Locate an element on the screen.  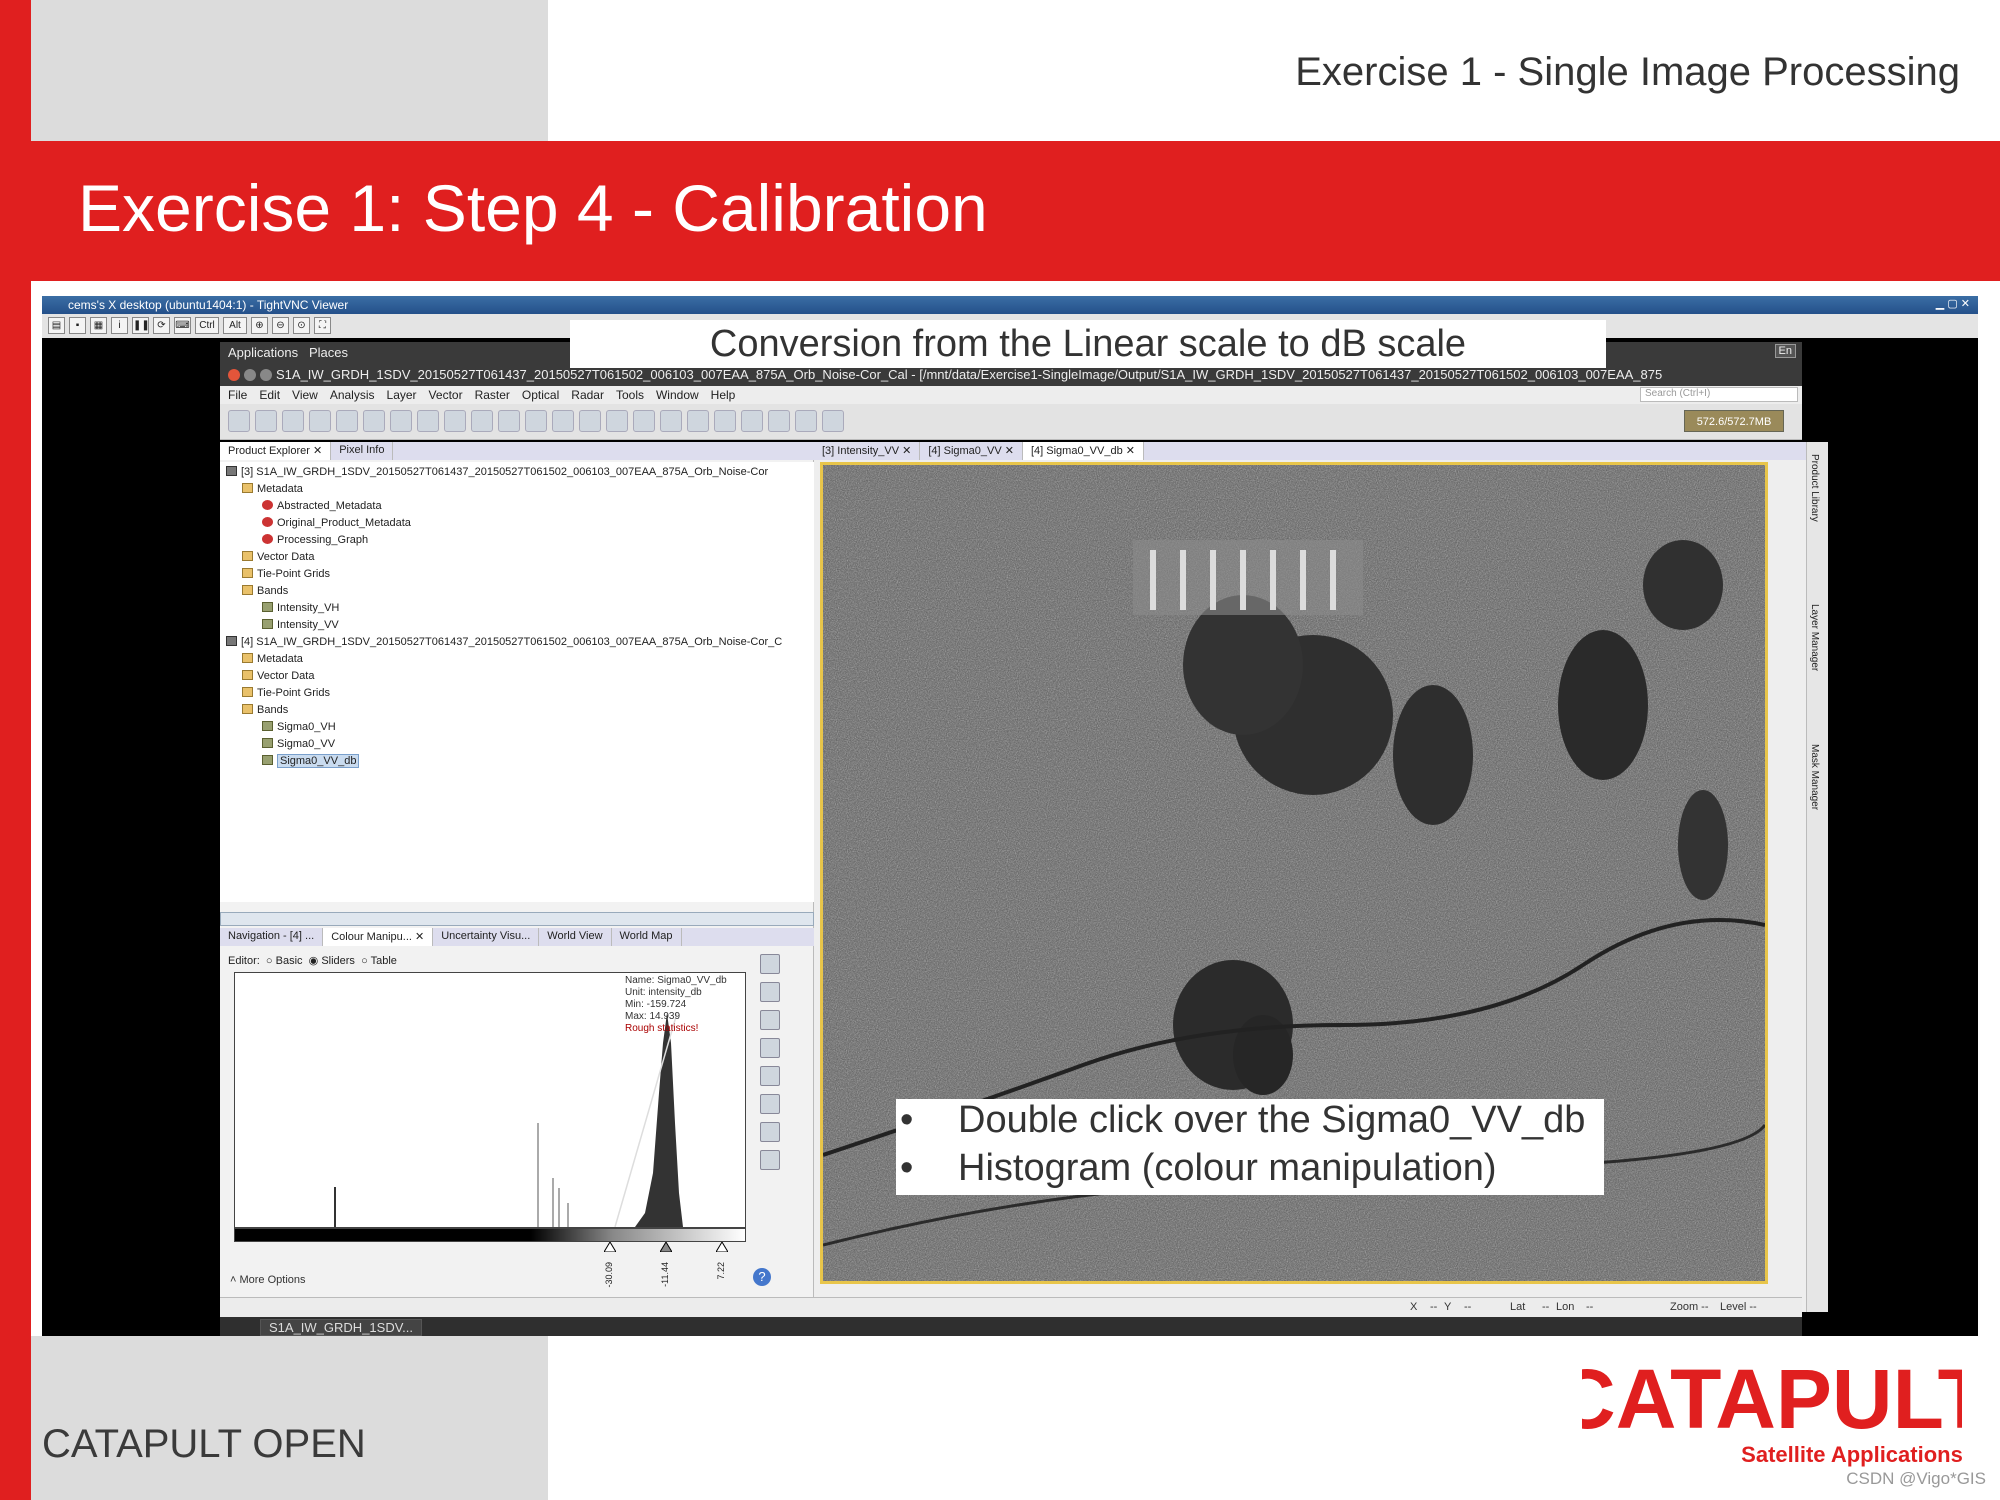
language-indicator: En is located at coordinates (1785, 351).